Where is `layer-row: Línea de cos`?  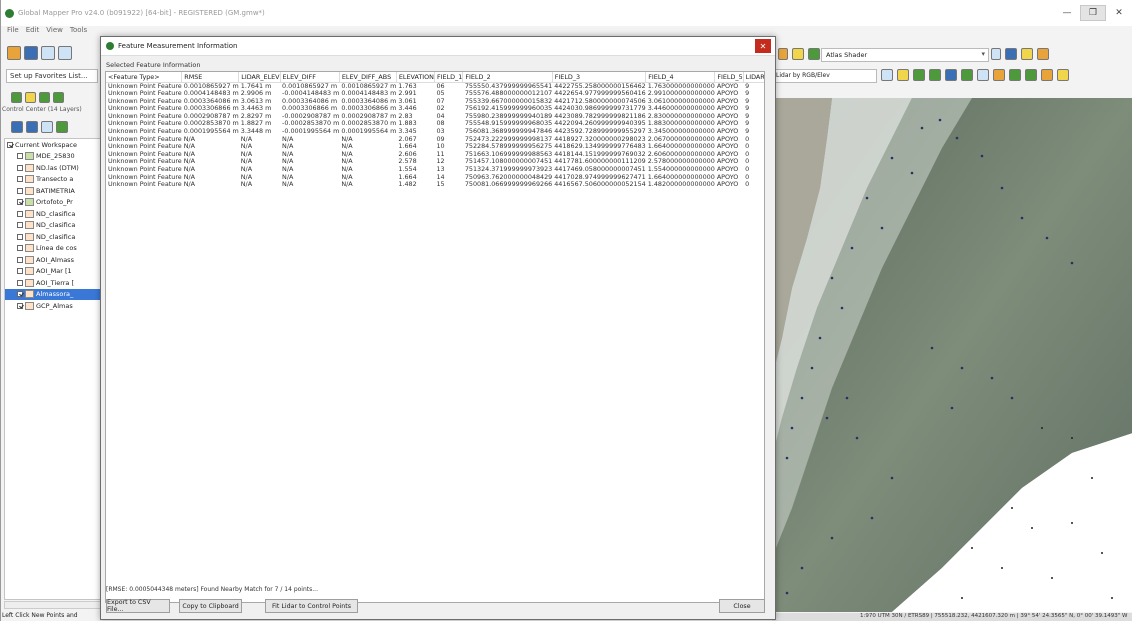
layer-row: Línea de cos is located at coordinates (52, 249).